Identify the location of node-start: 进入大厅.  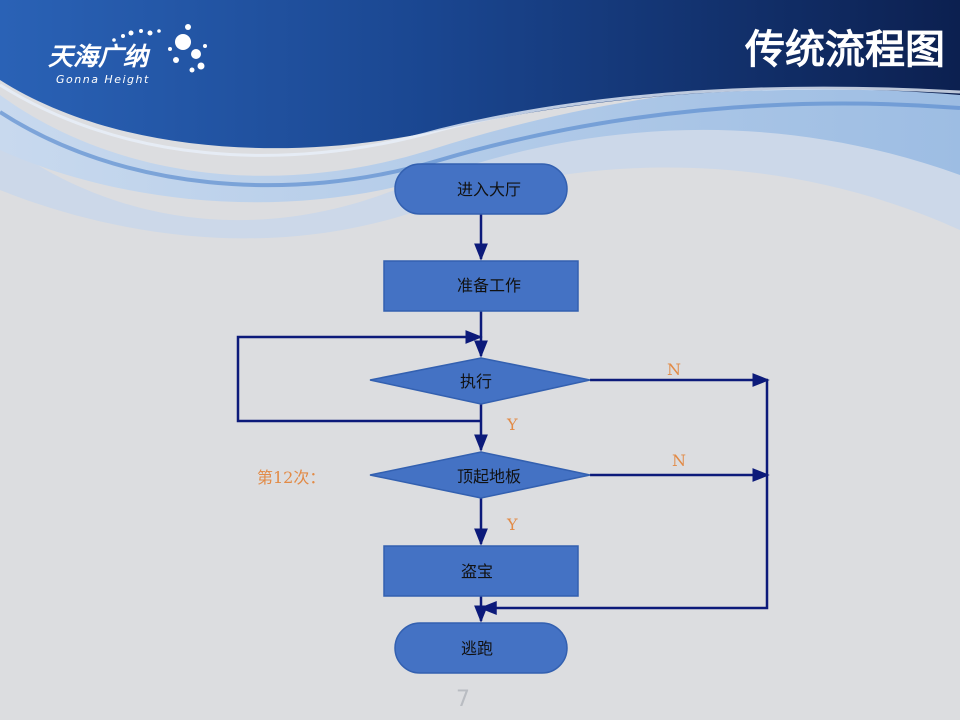
(481, 189).